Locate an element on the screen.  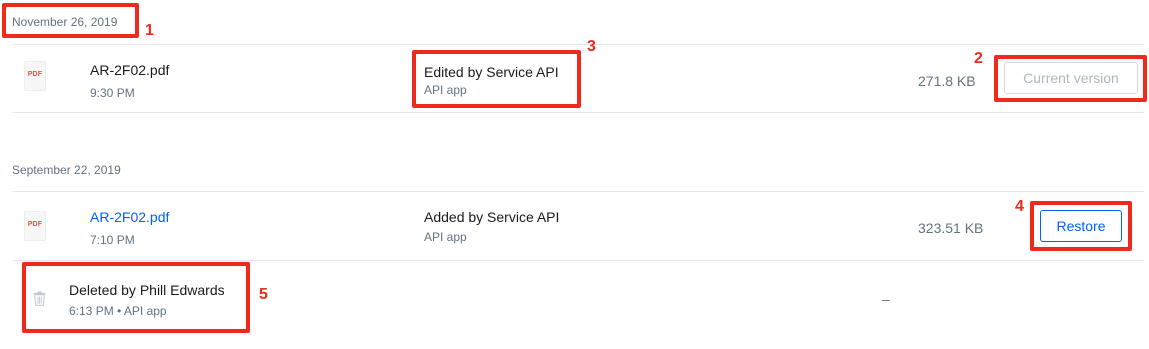
file-name-link: AR-2F02.pdf is located at coordinates (129, 217).